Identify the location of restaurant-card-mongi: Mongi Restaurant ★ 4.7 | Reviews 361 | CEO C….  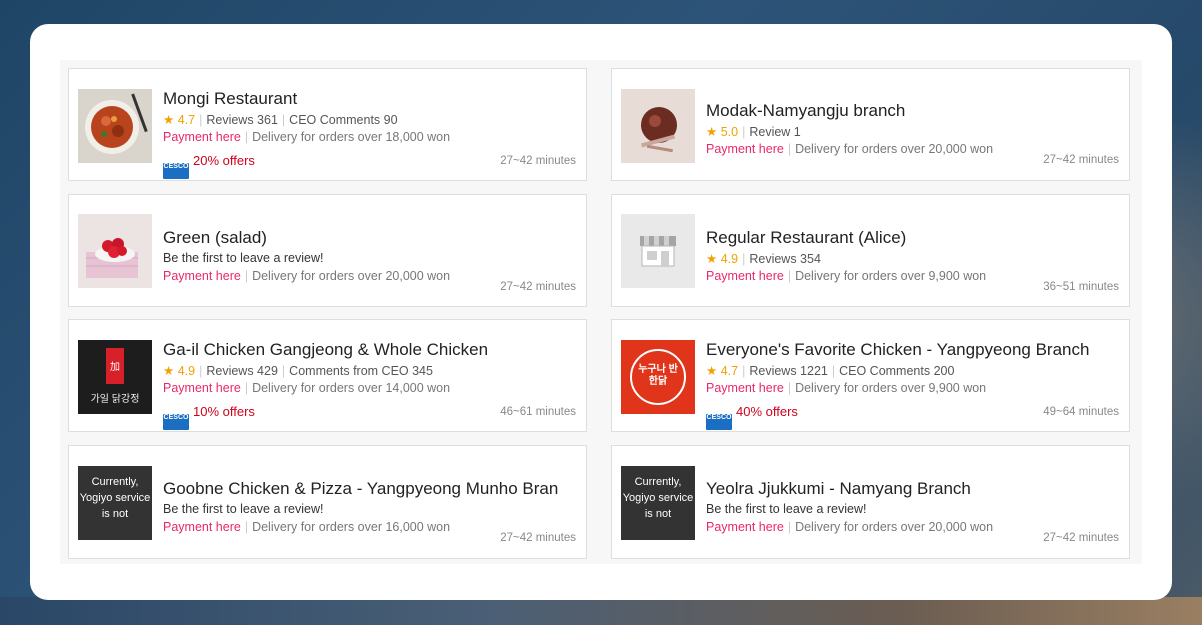
(327, 124).